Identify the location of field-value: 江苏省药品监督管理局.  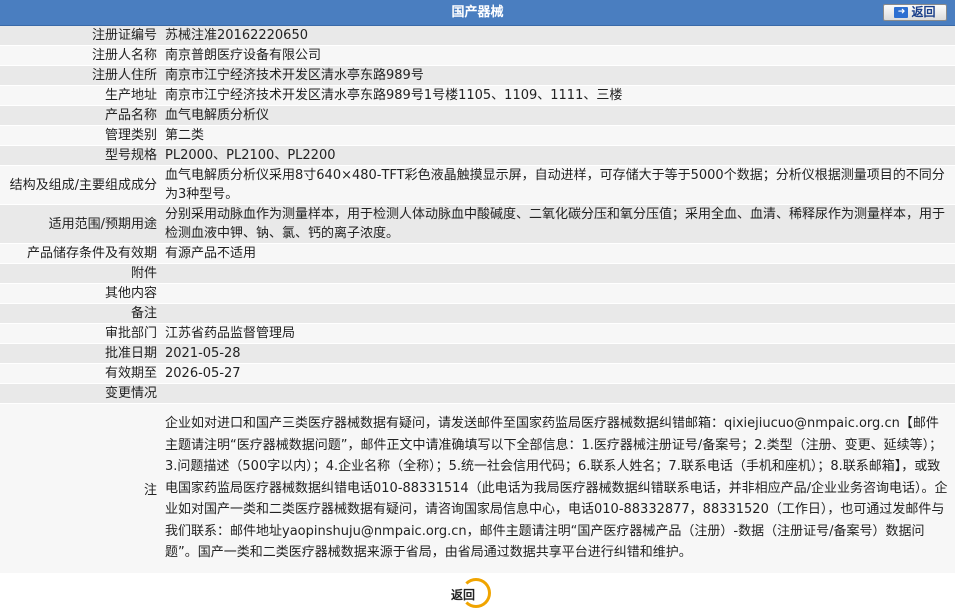
(558, 333).